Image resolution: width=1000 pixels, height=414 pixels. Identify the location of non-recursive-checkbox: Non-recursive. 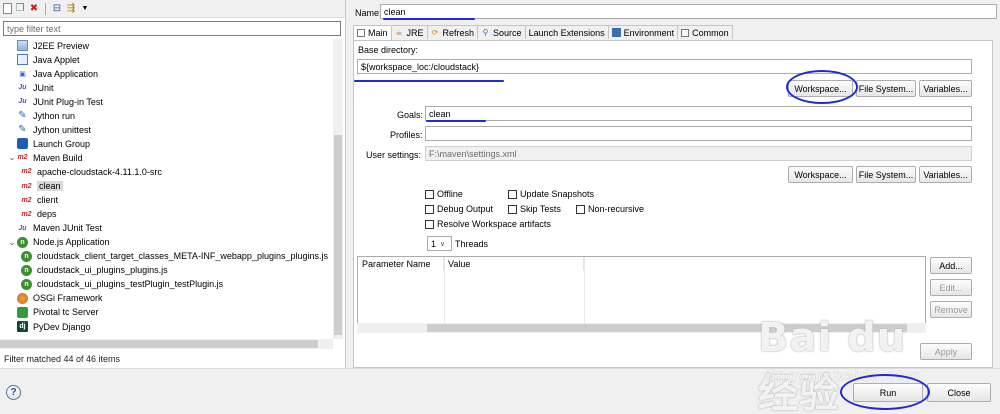
(610, 209).